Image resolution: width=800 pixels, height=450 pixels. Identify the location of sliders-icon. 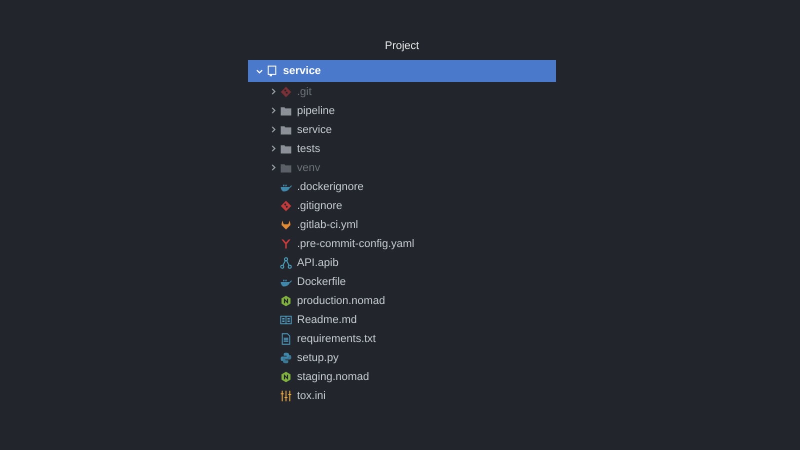
(286, 396).